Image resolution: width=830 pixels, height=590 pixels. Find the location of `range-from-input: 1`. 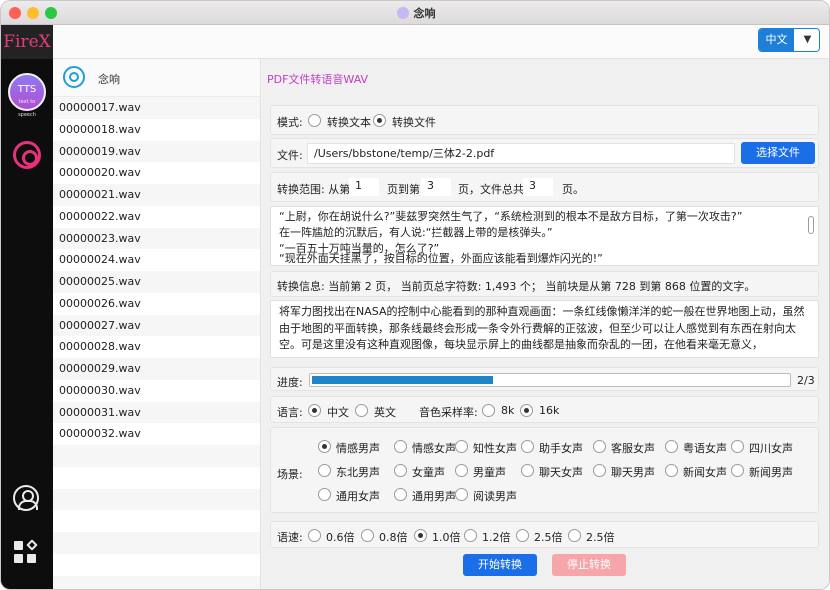

range-from-input: 1 is located at coordinates (364, 187).